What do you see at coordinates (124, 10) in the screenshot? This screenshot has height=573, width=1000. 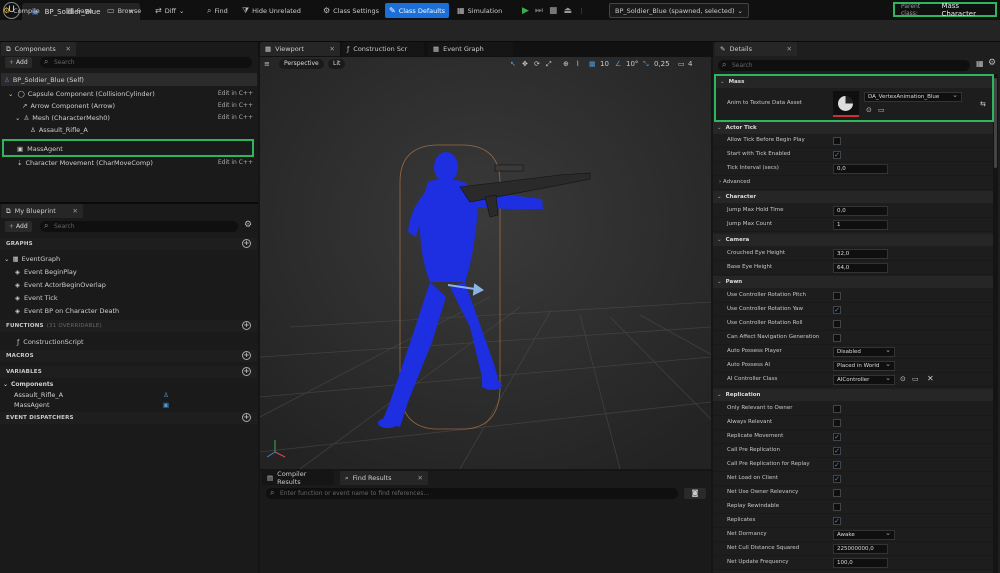 I see `browse-button: ▭ Browse` at bounding box center [124, 10].